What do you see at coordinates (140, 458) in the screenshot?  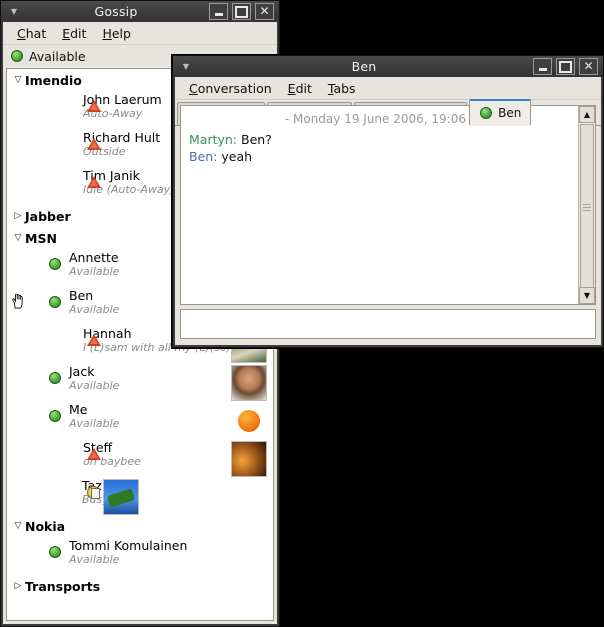 I see `contact-row: Steff oh baybee` at bounding box center [140, 458].